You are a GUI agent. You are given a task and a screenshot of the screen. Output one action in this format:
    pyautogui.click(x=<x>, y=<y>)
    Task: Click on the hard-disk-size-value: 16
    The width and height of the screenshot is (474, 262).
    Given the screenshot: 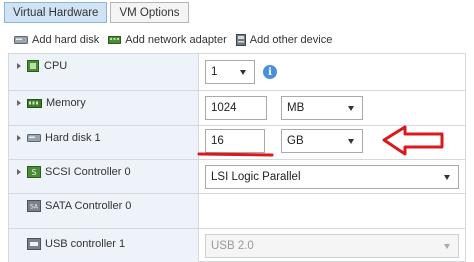 What is the action you would take?
    pyautogui.click(x=217, y=141)
    